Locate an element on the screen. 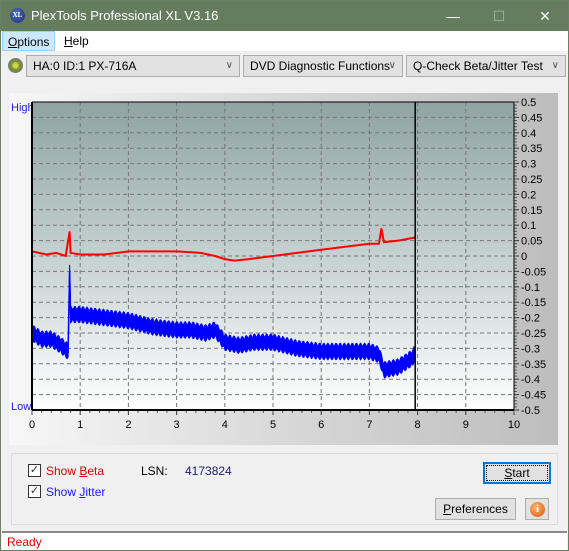 The image size is (569, 551). status-text: Ready is located at coordinates (24, 542).